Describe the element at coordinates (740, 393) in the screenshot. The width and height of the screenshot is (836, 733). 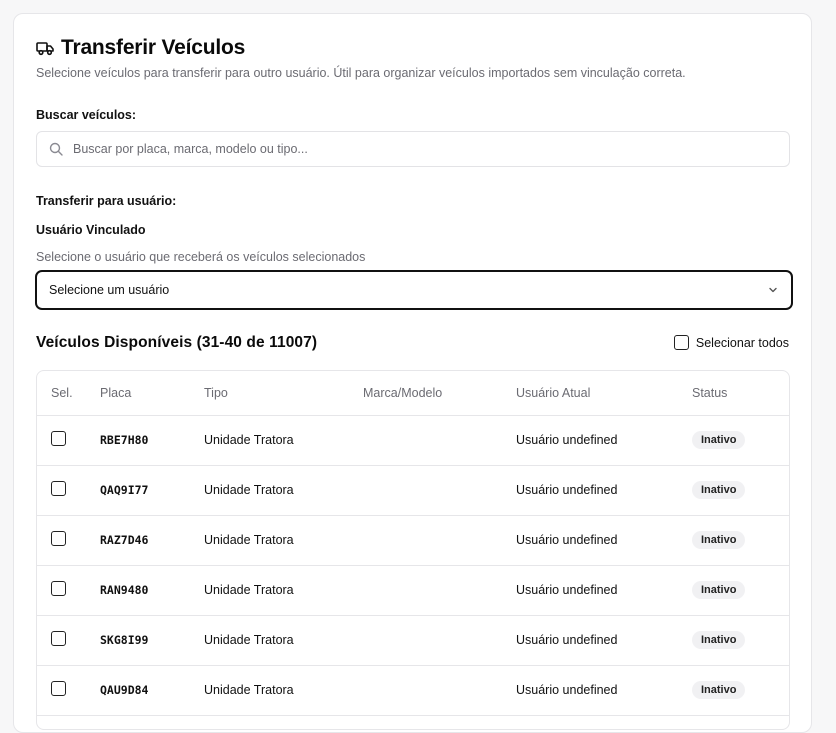
I see `column-header-status: Status` at that location.